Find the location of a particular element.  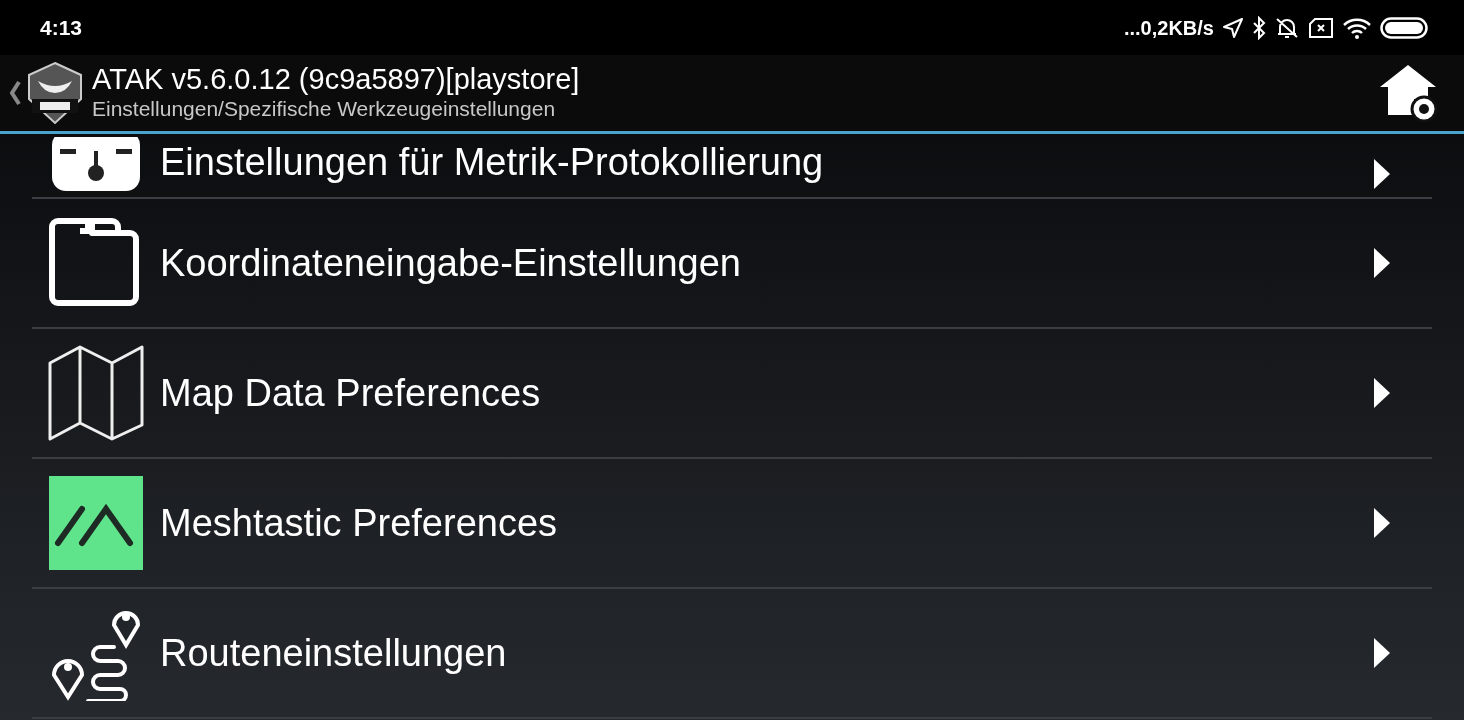

preference-label: Map Data Preferences is located at coordinates (766, 393).